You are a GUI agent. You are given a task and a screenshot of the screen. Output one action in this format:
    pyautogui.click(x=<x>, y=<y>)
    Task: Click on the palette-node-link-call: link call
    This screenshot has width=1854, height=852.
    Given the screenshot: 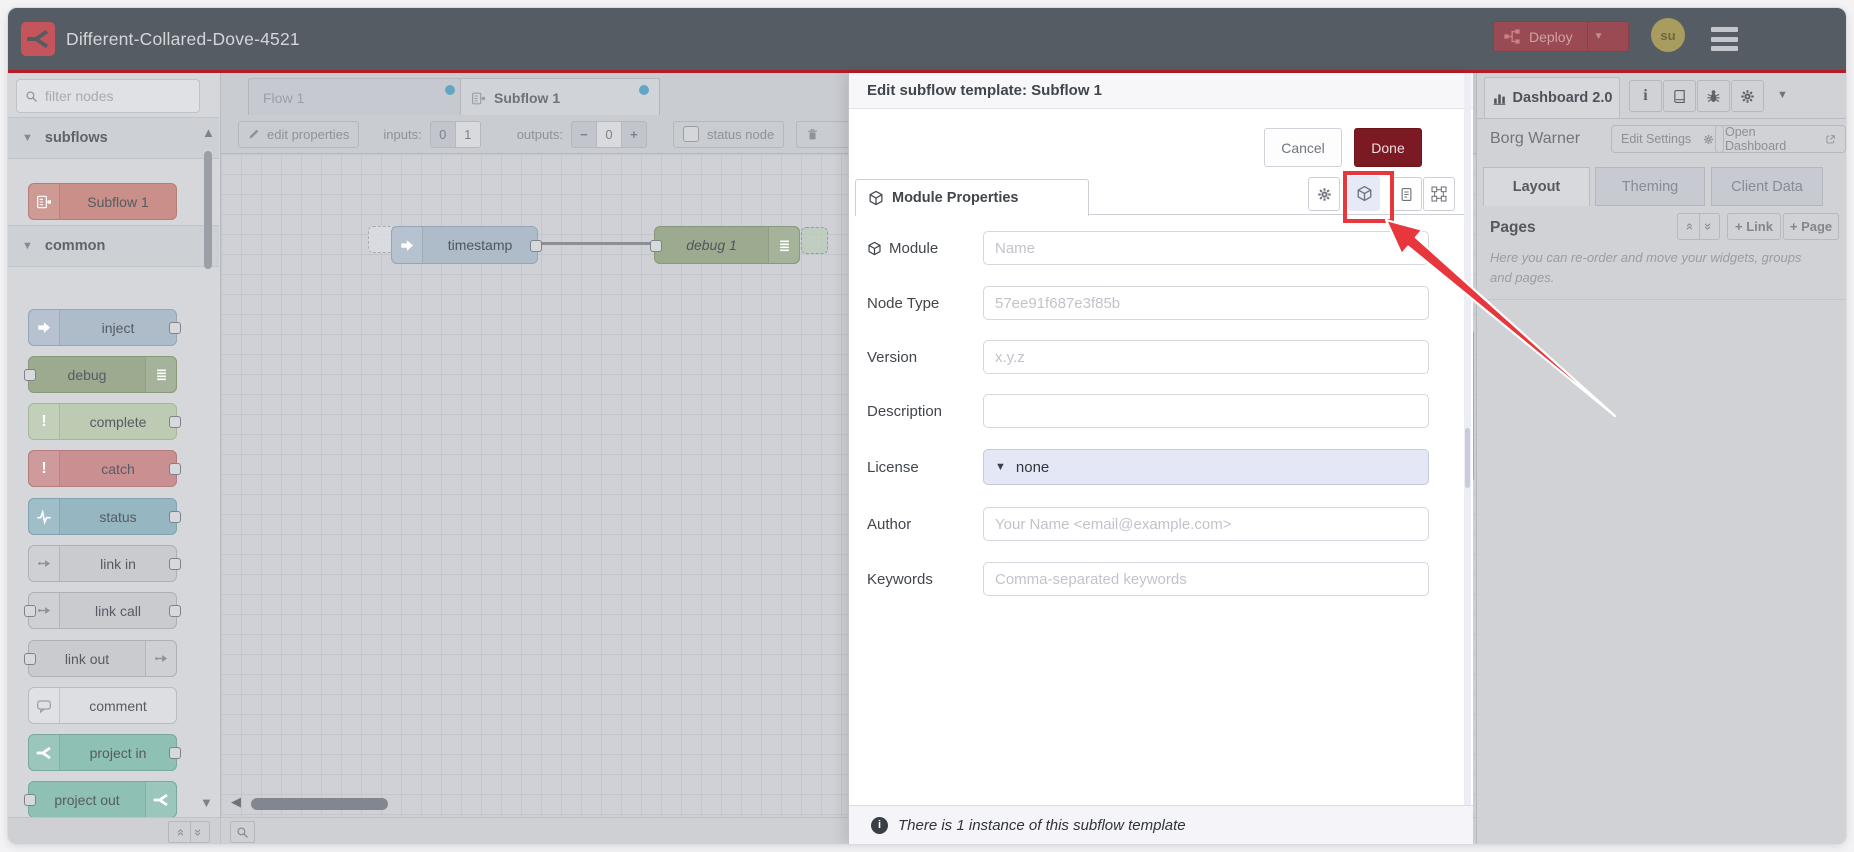 What is the action you would take?
    pyautogui.click(x=102, y=610)
    